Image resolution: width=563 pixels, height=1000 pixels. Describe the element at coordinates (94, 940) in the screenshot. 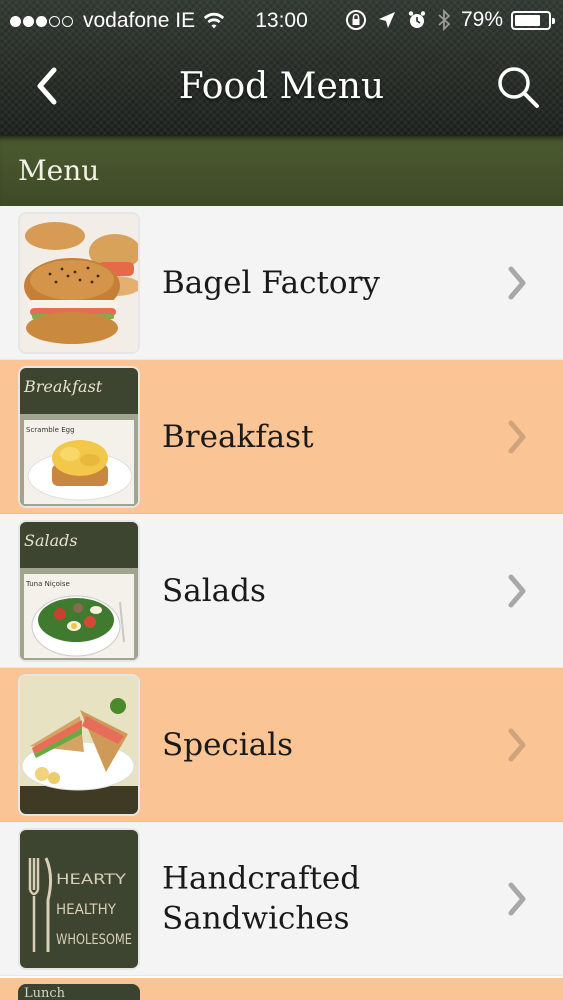

I see `svg-text: WHOLESOME` at that location.